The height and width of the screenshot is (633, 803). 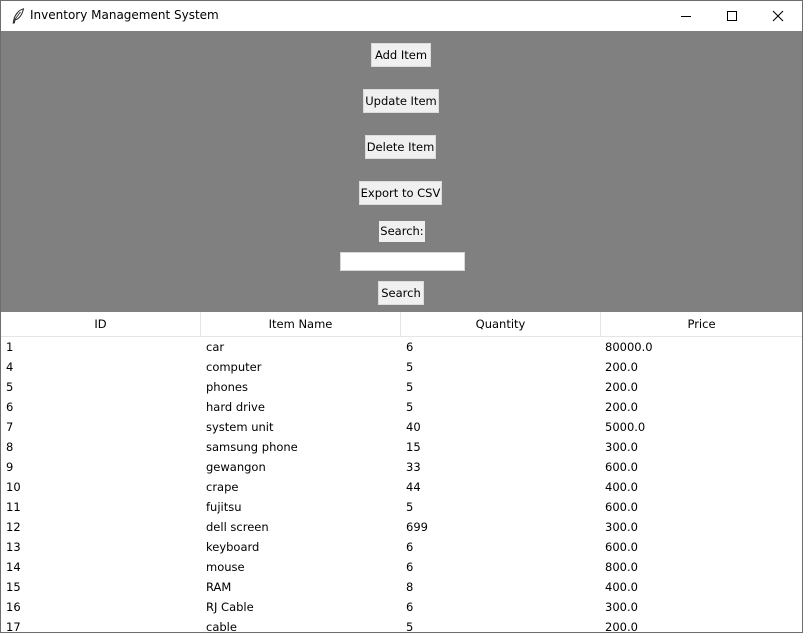 What do you see at coordinates (401, 607) in the screenshot?
I see `table-row: 16 RJ Cable 6 300.0` at bounding box center [401, 607].